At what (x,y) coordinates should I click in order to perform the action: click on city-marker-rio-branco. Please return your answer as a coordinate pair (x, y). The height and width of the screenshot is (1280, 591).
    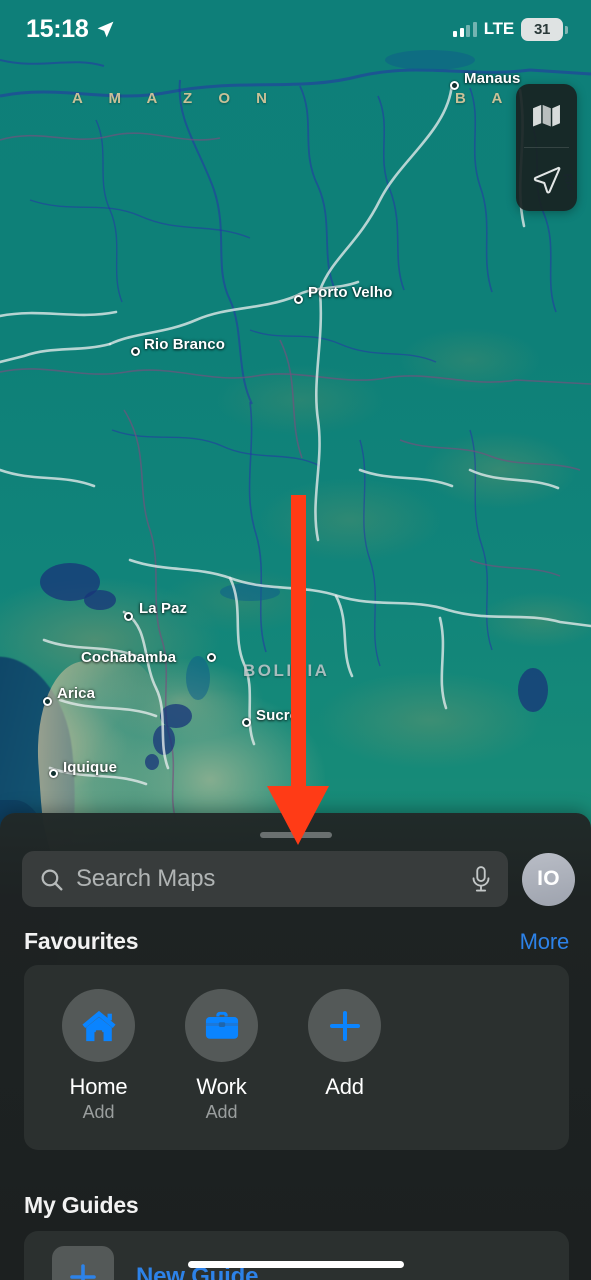
    Looking at the image, I should click on (135, 351).